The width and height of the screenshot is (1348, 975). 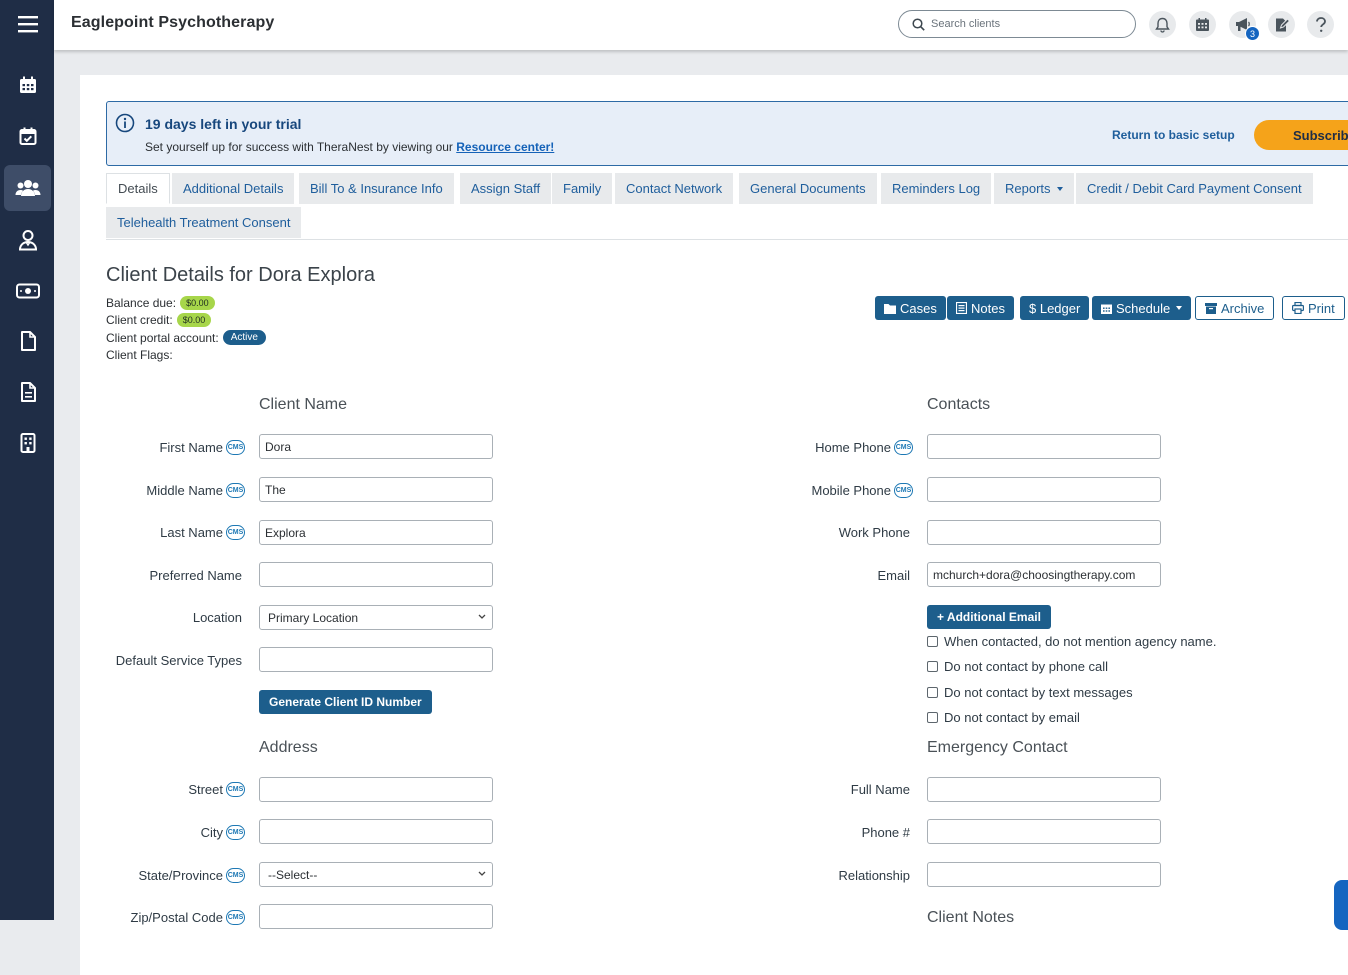 I want to click on cases-button: Cases, so click(x=910, y=308).